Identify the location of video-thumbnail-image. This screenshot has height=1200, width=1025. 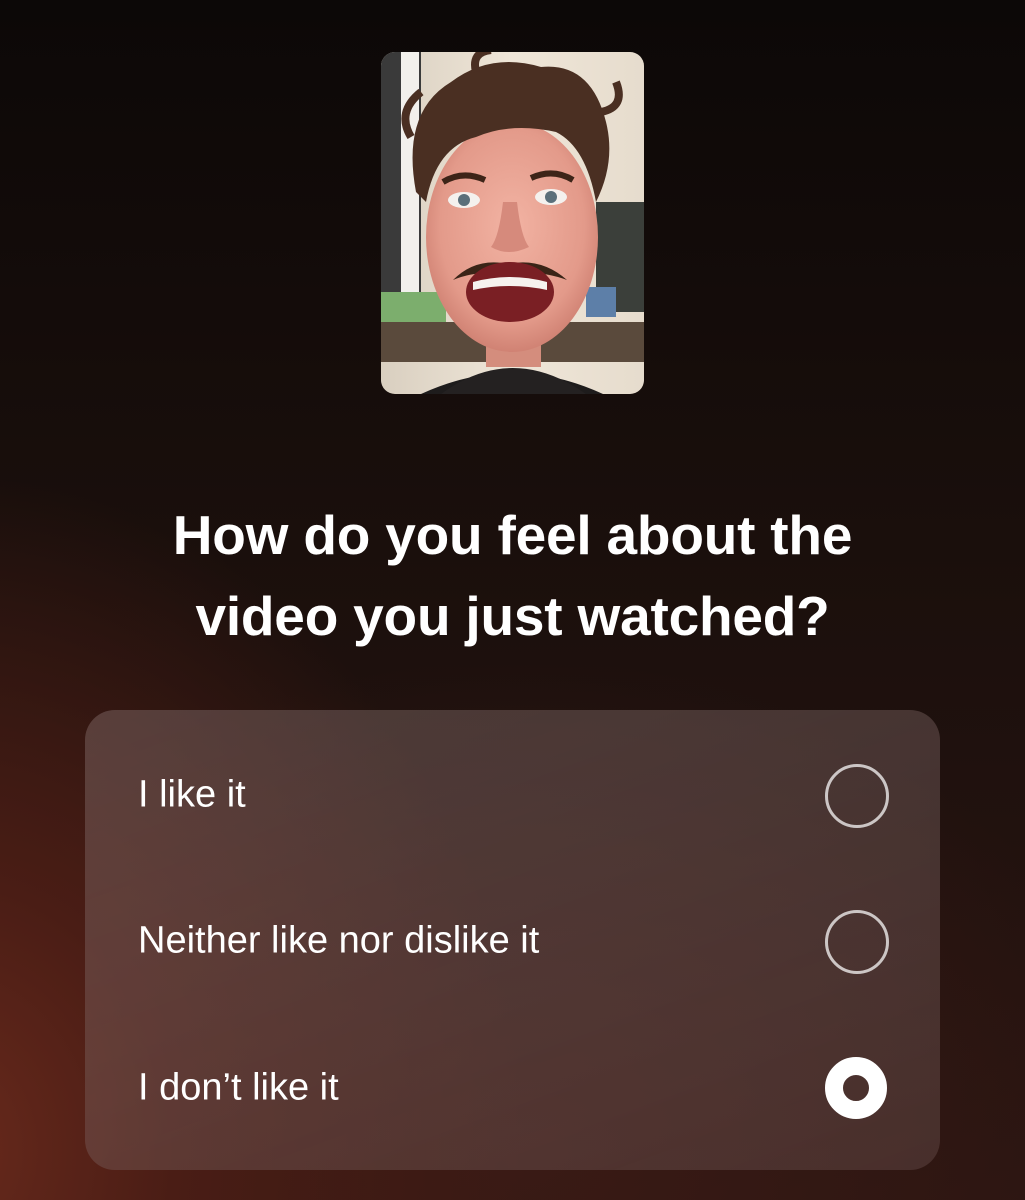
(512, 223).